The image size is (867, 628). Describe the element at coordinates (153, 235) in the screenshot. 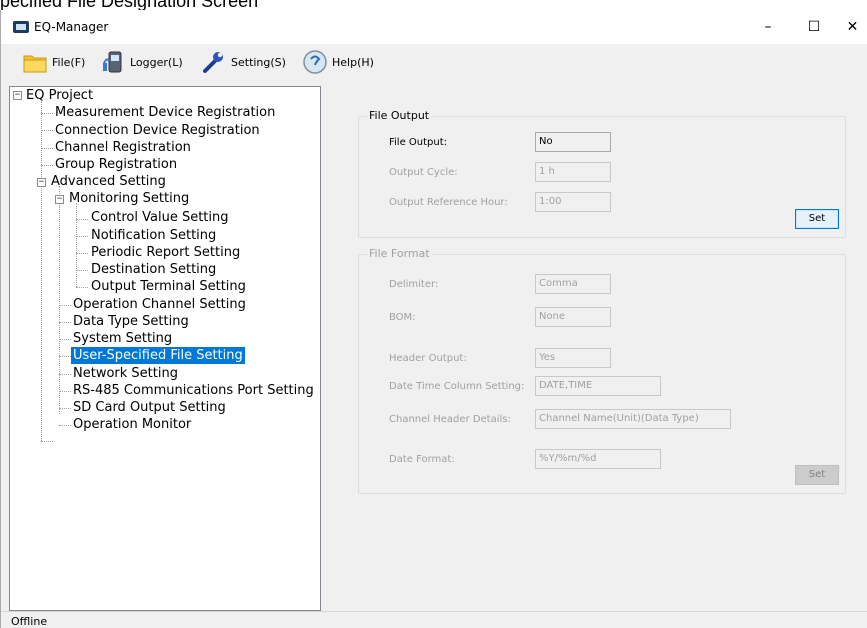

I see `tree-item-notification-setting: Notification Setting` at that location.